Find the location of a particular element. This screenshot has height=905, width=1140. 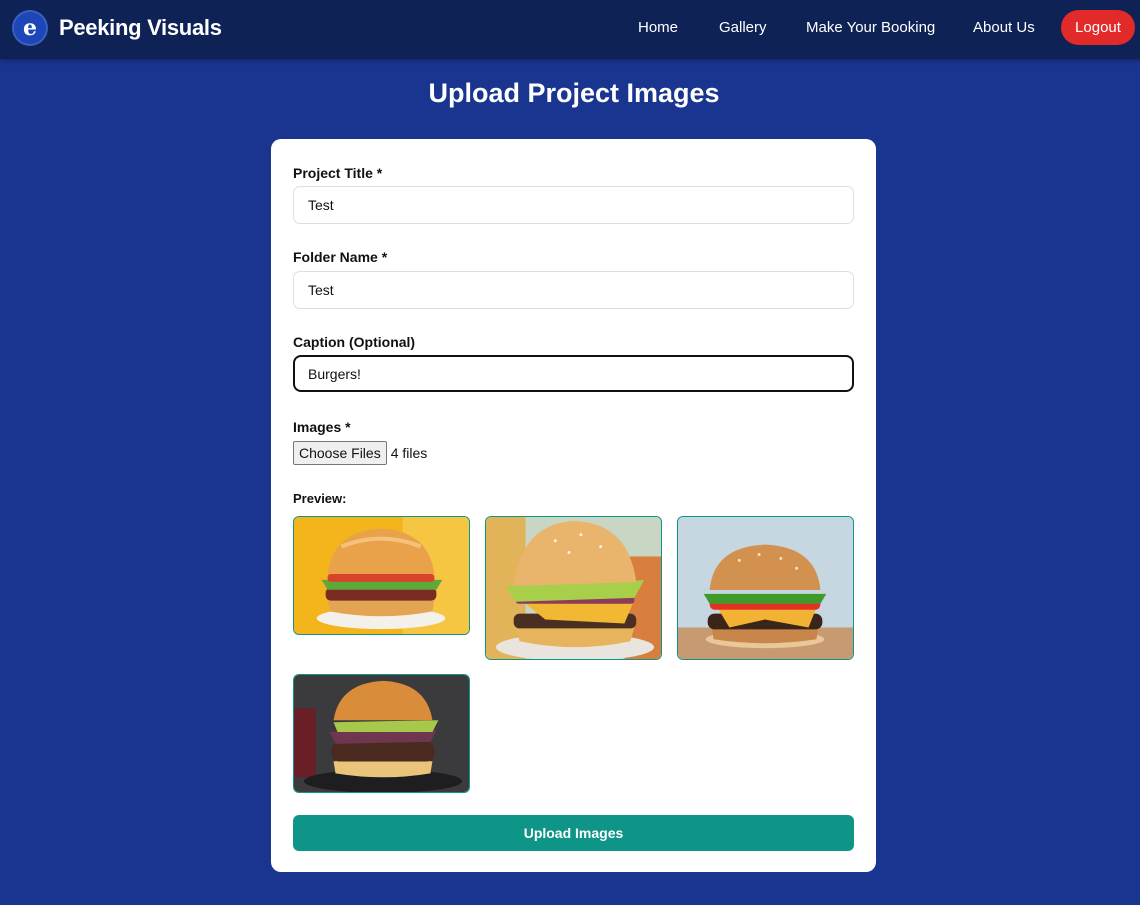

svg-text: e is located at coordinates (30, 28).